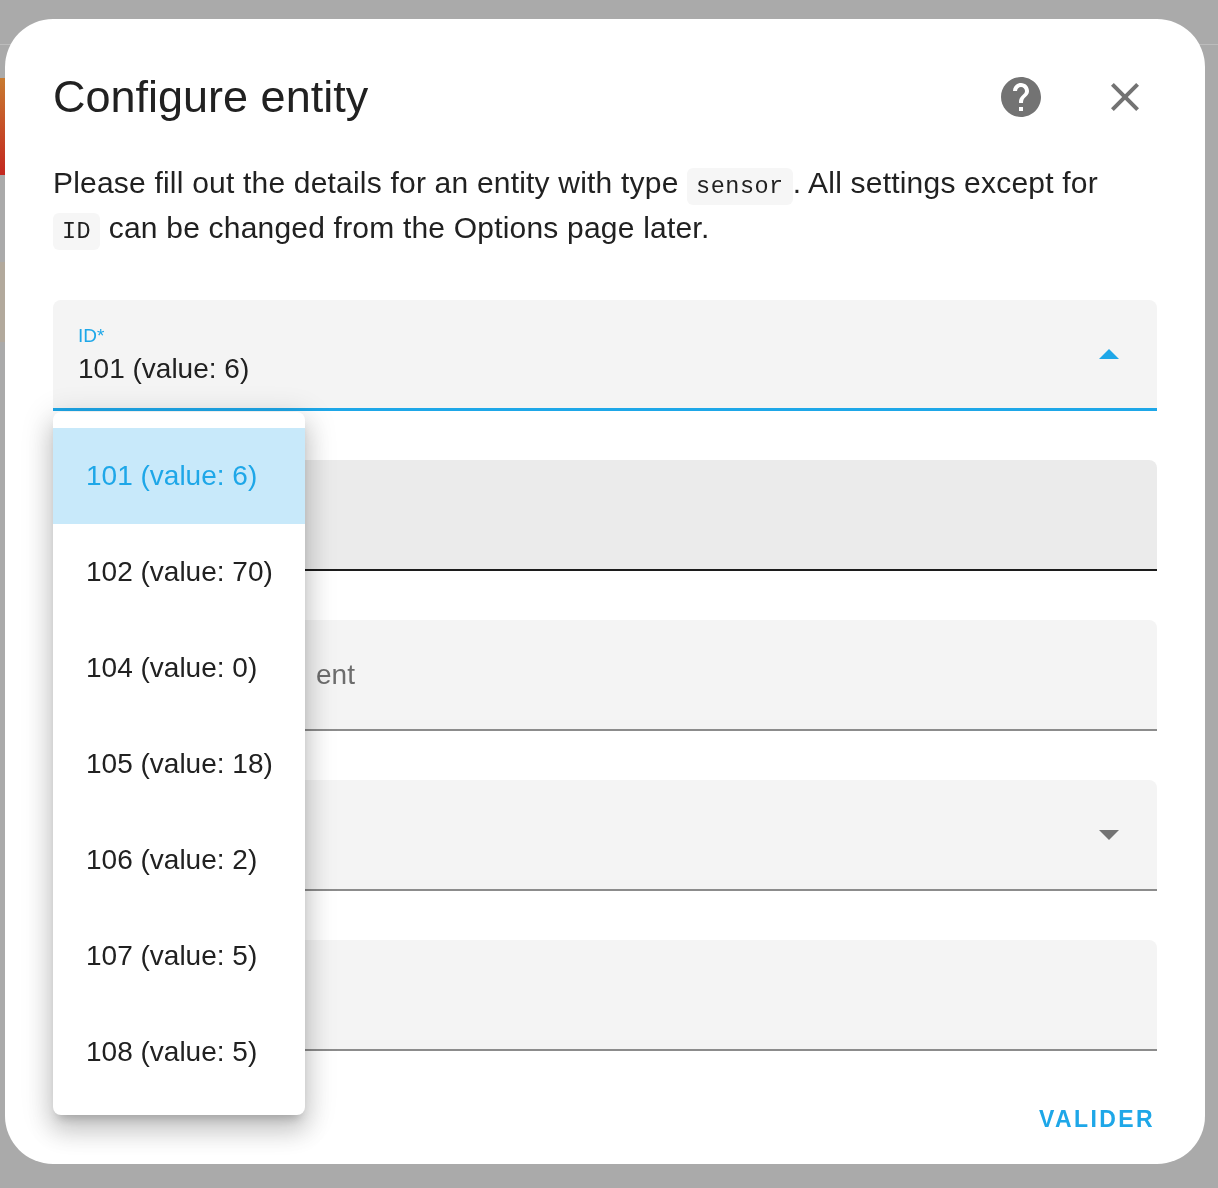 This screenshot has height=1188, width=1218. Describe the element at coordinates (1125, 97) in the screenshot. I see `close-icon` at that location.